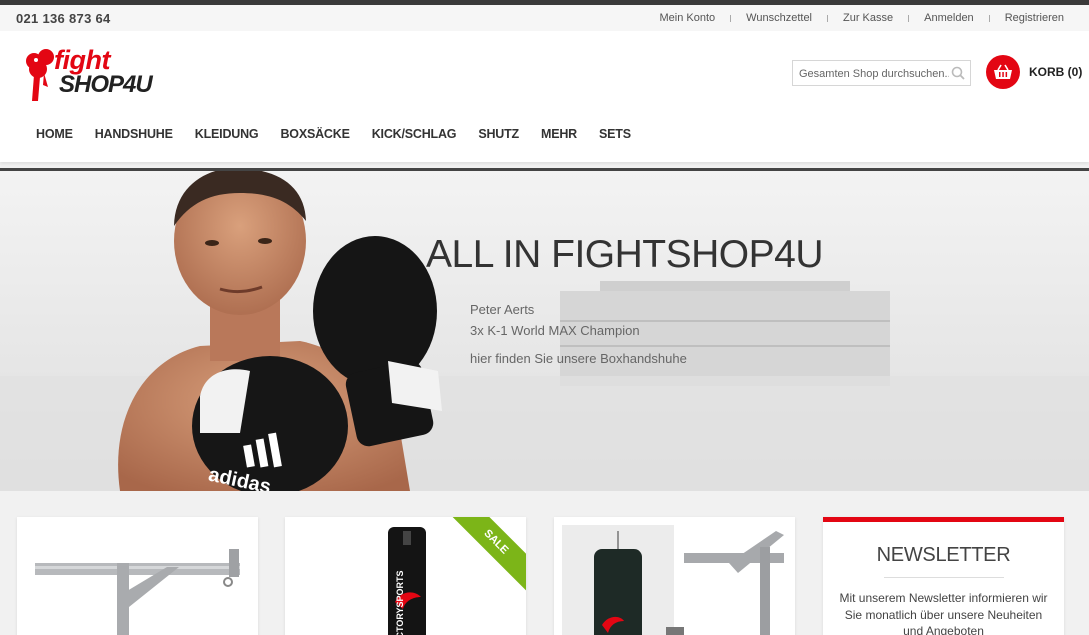  Describe the element at coordinates (578, 358) in the screenshot. I see `hero-cta: hier finden Sie unsere Boxhandshuhe` at that location.